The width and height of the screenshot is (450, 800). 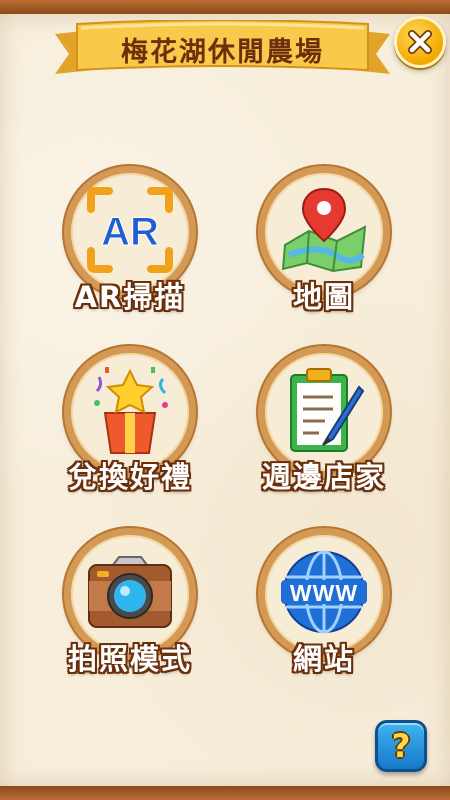 What do you see at coordinates (225, 793) in the screenshot?
I see `bottom-wood-frame` at bounding box center [225, 793].